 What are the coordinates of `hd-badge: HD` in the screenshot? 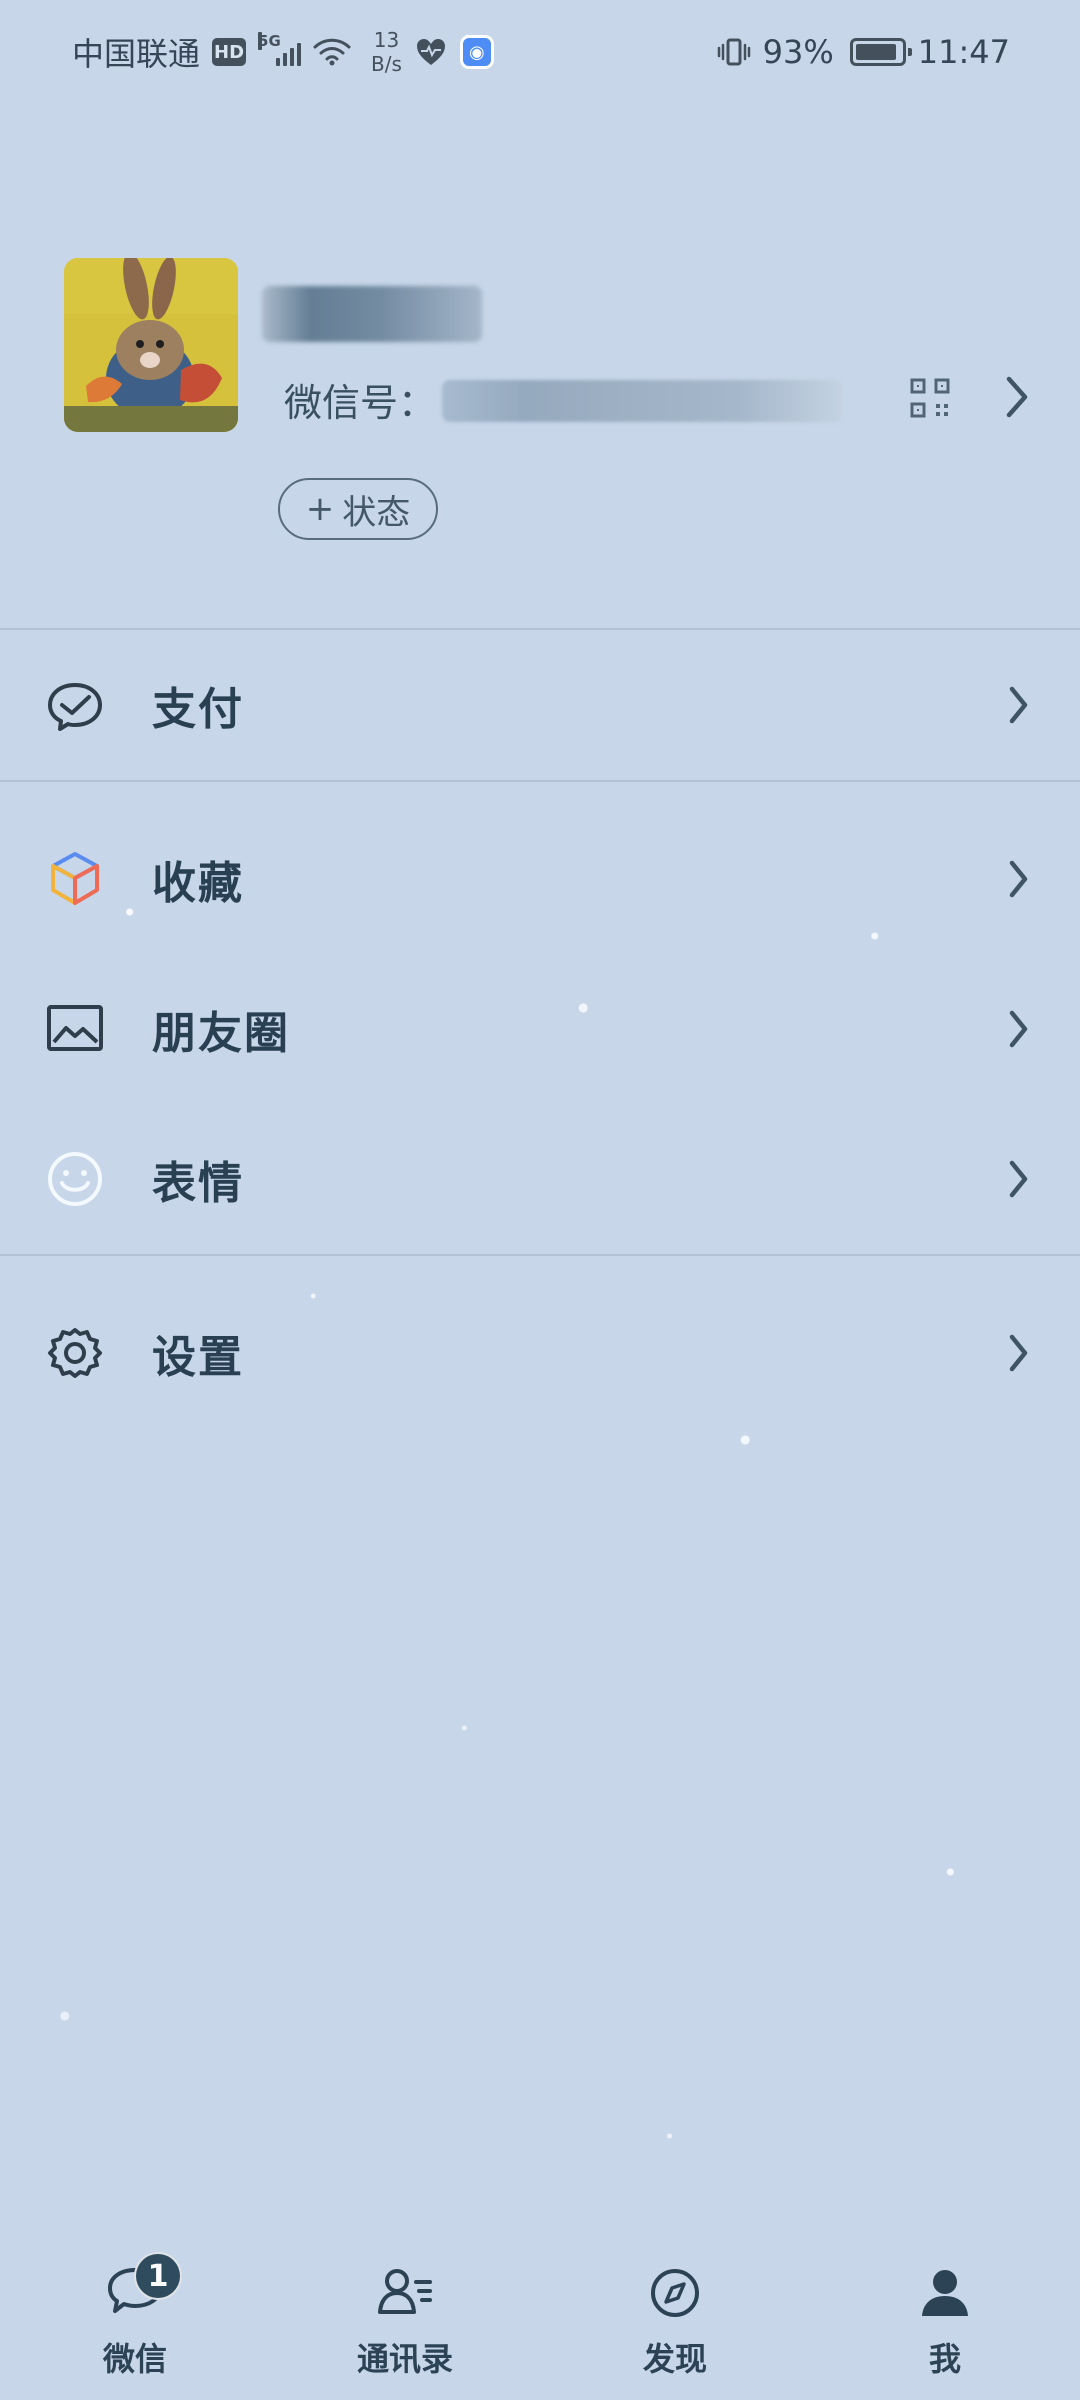 It's located at (229, 52).